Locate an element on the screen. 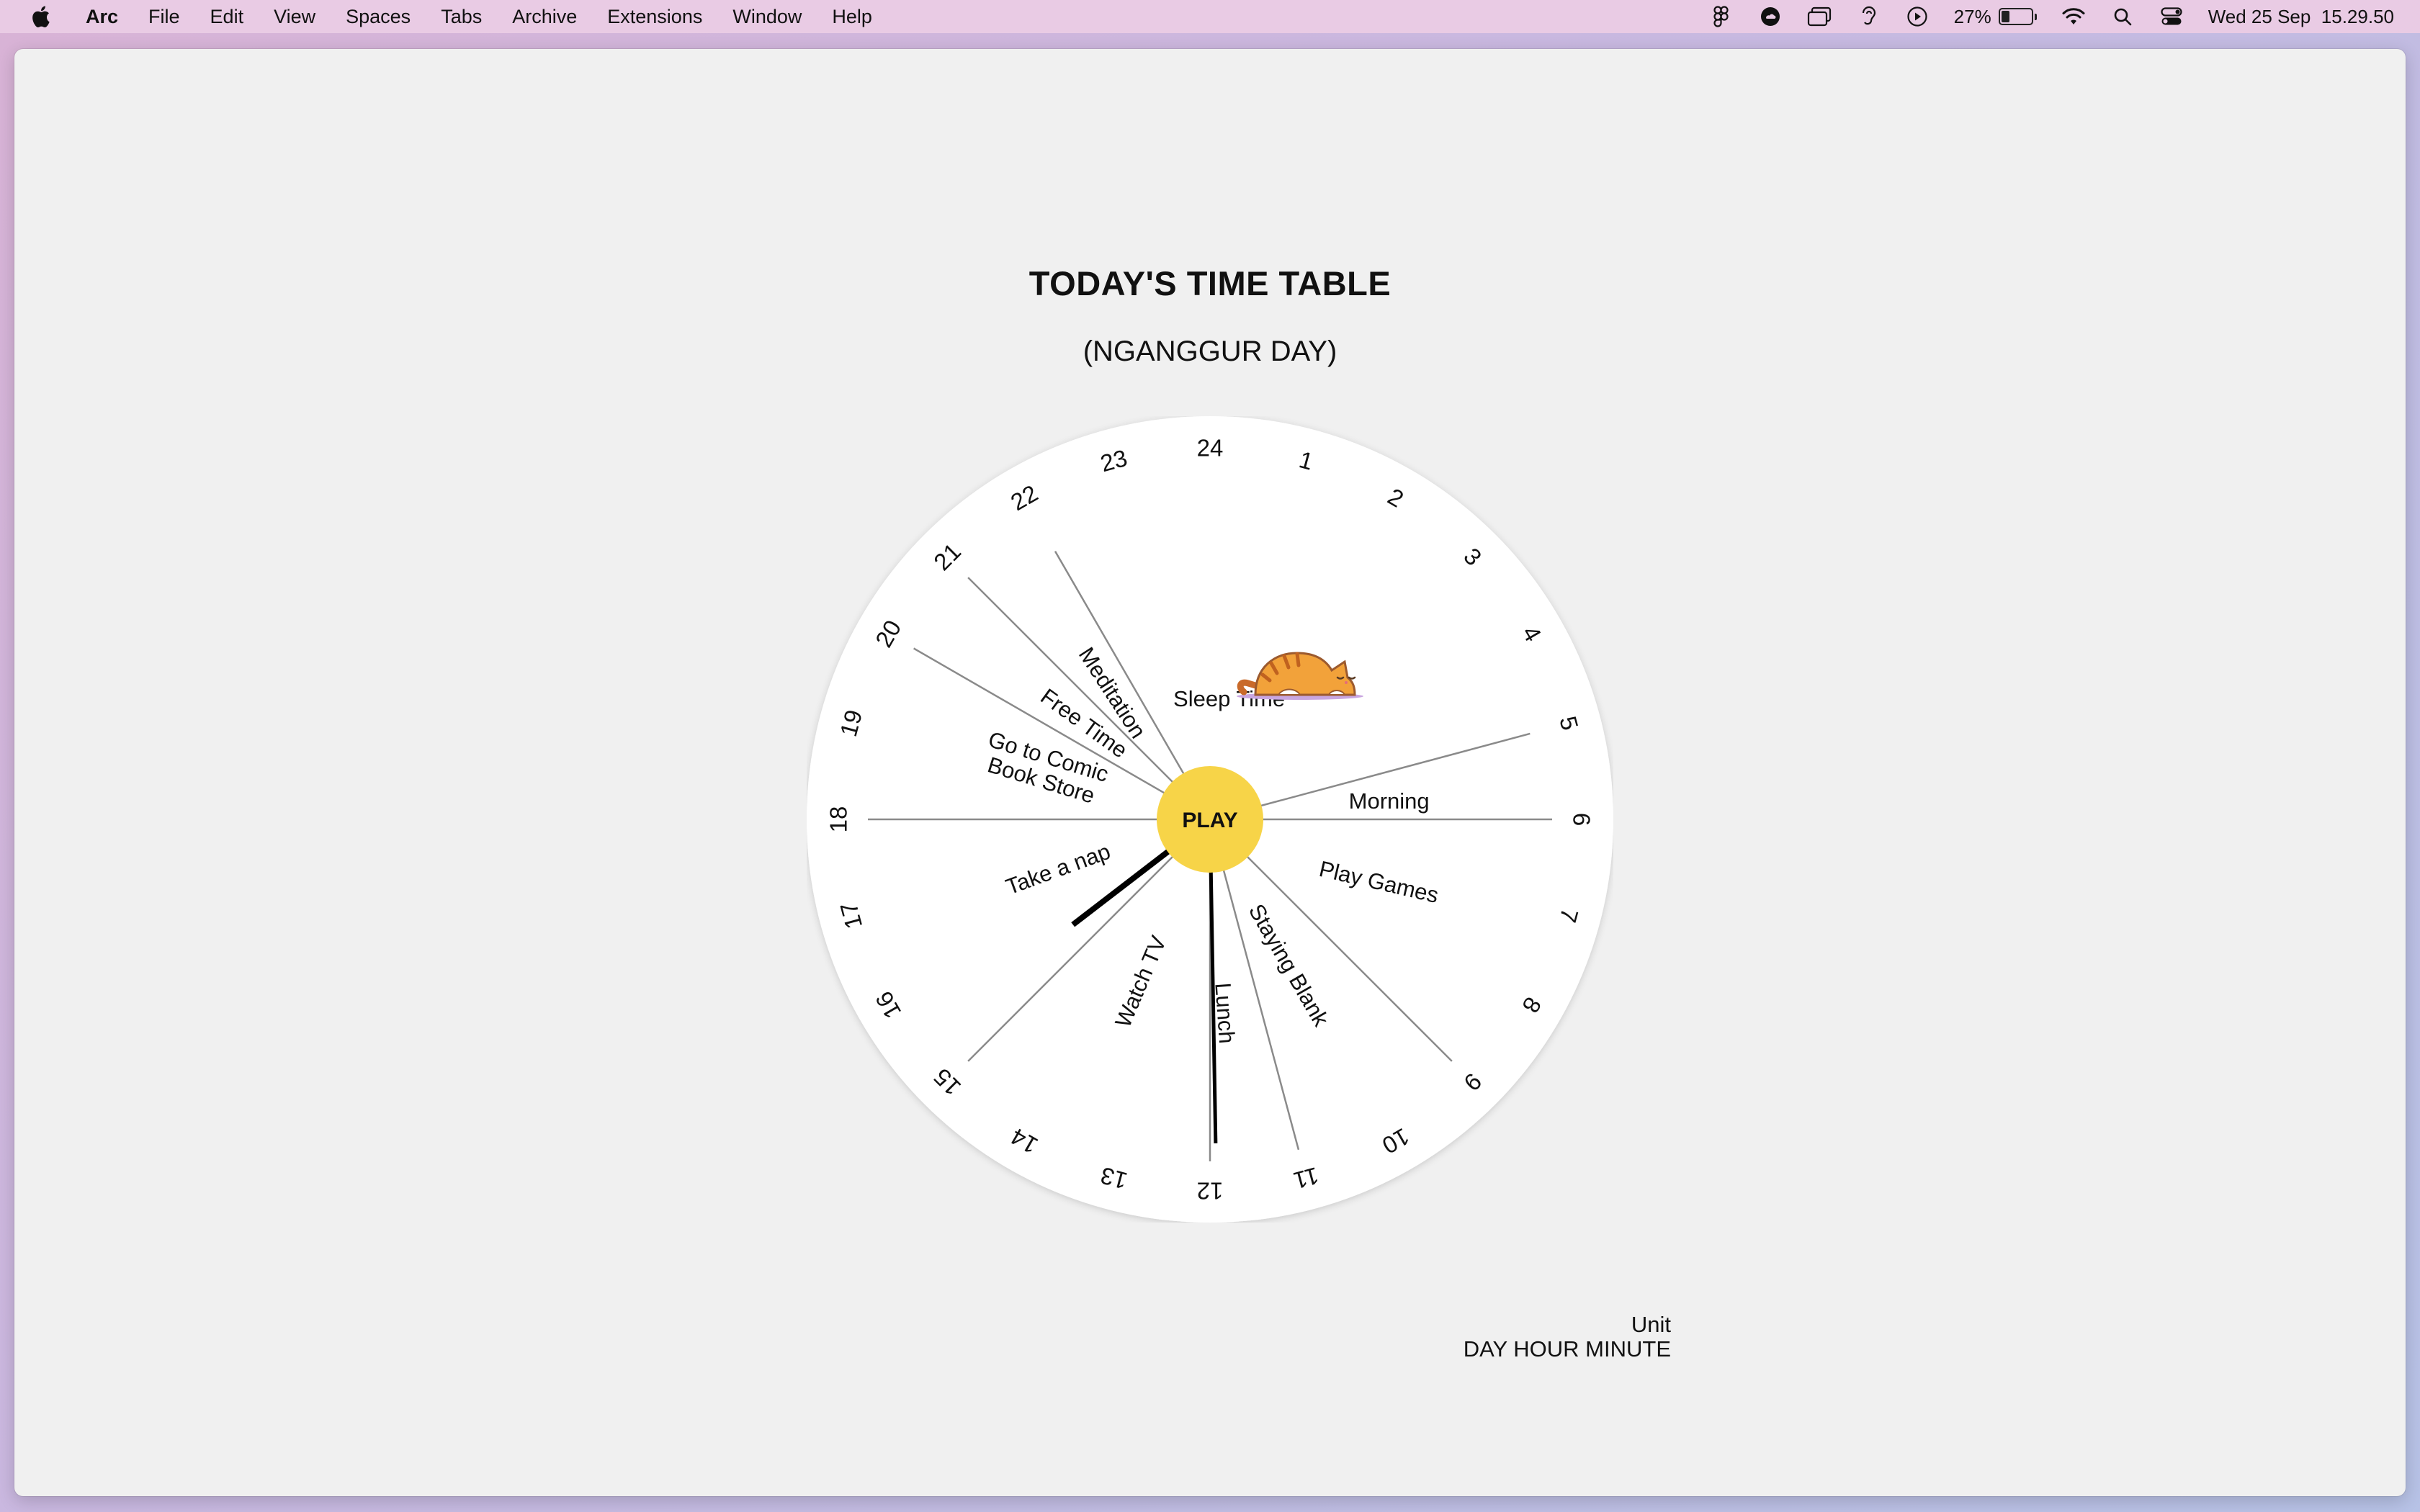 Image resolution: width=2420 pixels, height=1512 pixels. battery-indicator: 27% is located at coordinates (1995, 17).